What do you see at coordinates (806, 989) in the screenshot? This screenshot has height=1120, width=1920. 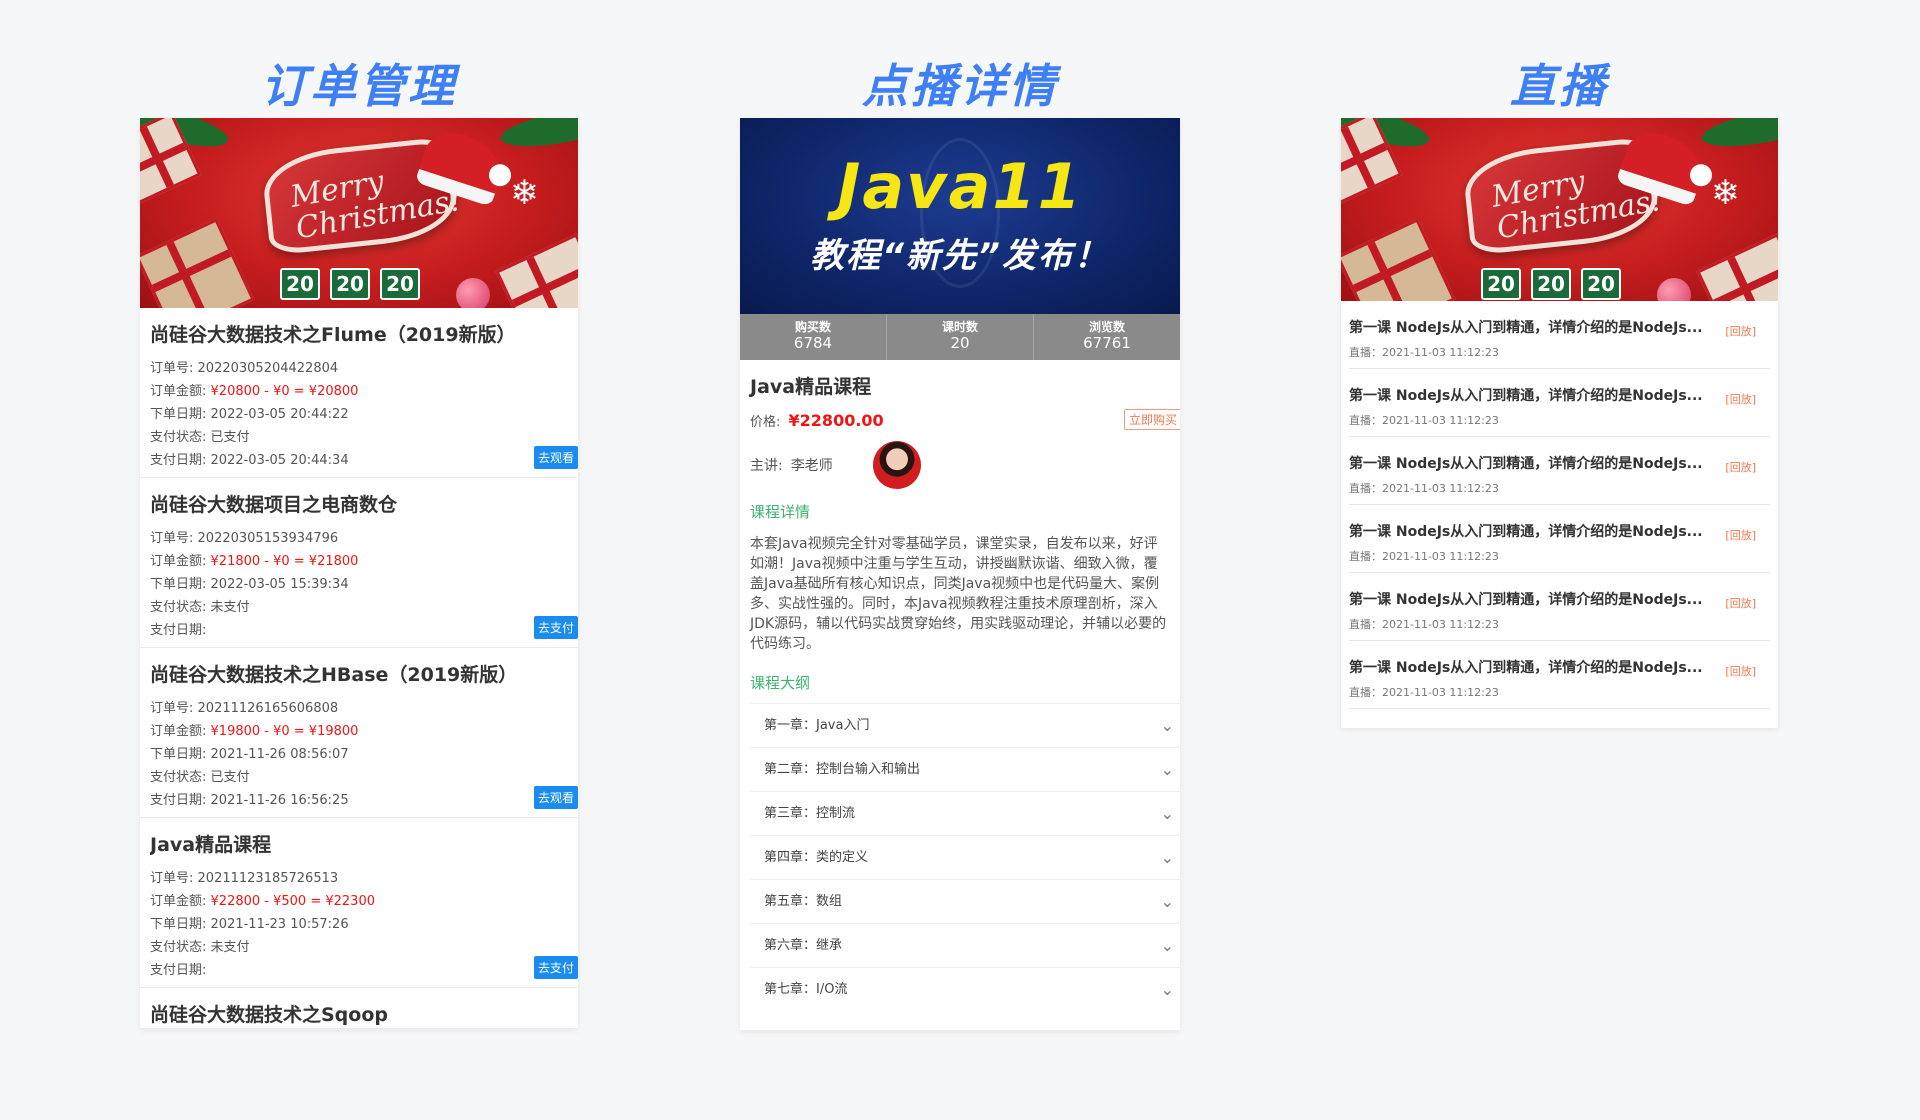 I see `chapter-title: 第七章：I/O流` at bounding box center [806, 989].